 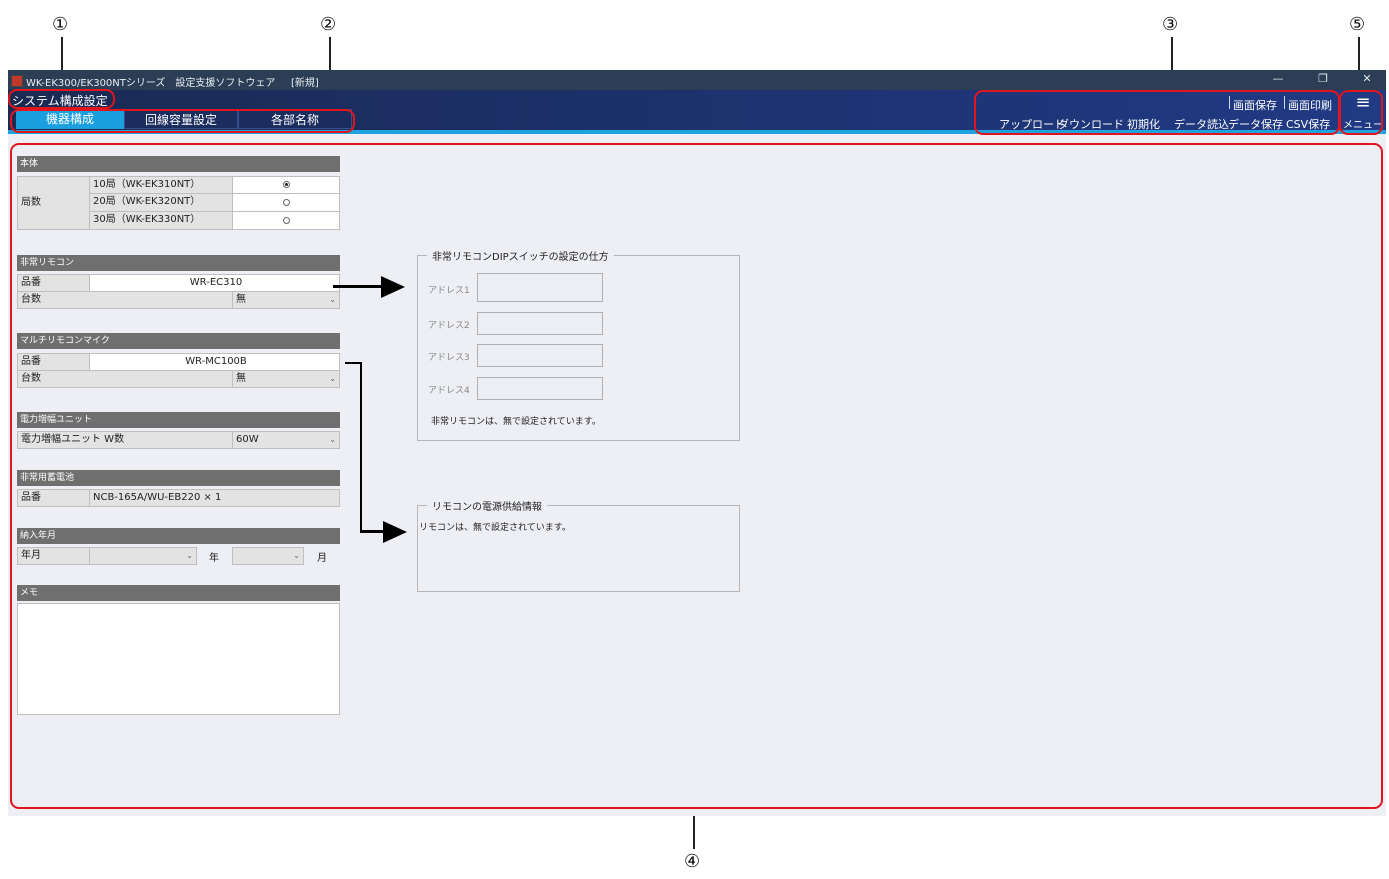 What do you see at coordinates (161, 220) in the screenshot?
I see `option-label-30: 30局（WK-EK330NT）` at bounding box center [161, 220].